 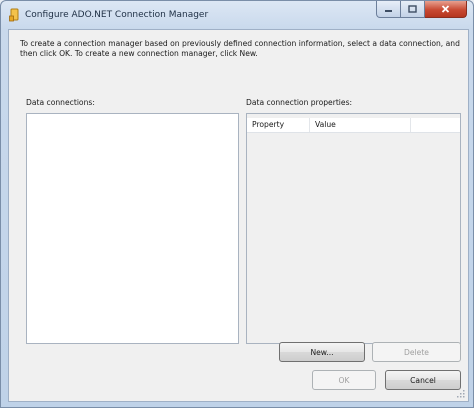 I want to click on minimize-button, so click(x=388, y=9).